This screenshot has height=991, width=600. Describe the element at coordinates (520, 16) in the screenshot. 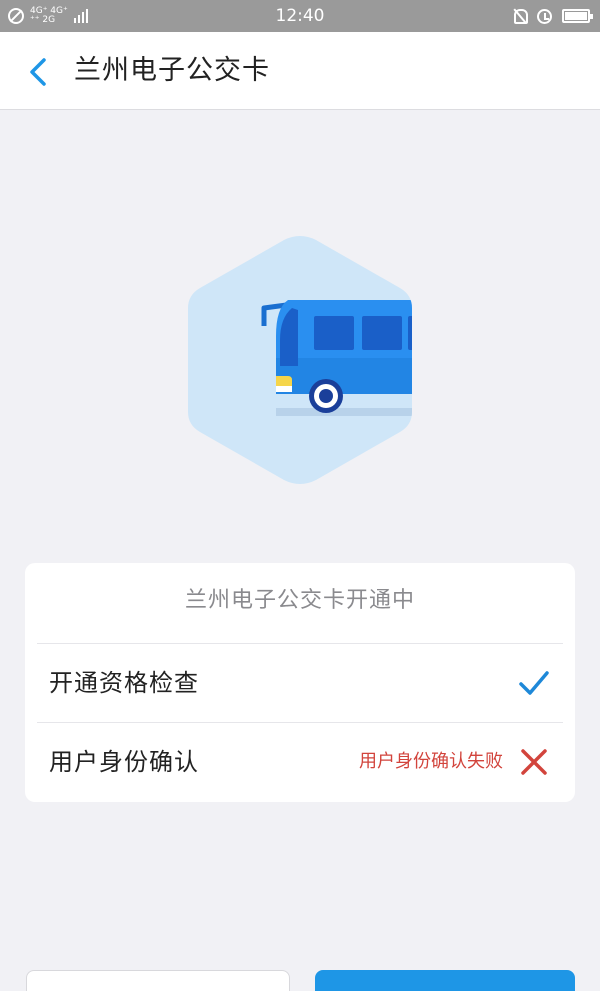

I see `bell-muted-icon` at that location.